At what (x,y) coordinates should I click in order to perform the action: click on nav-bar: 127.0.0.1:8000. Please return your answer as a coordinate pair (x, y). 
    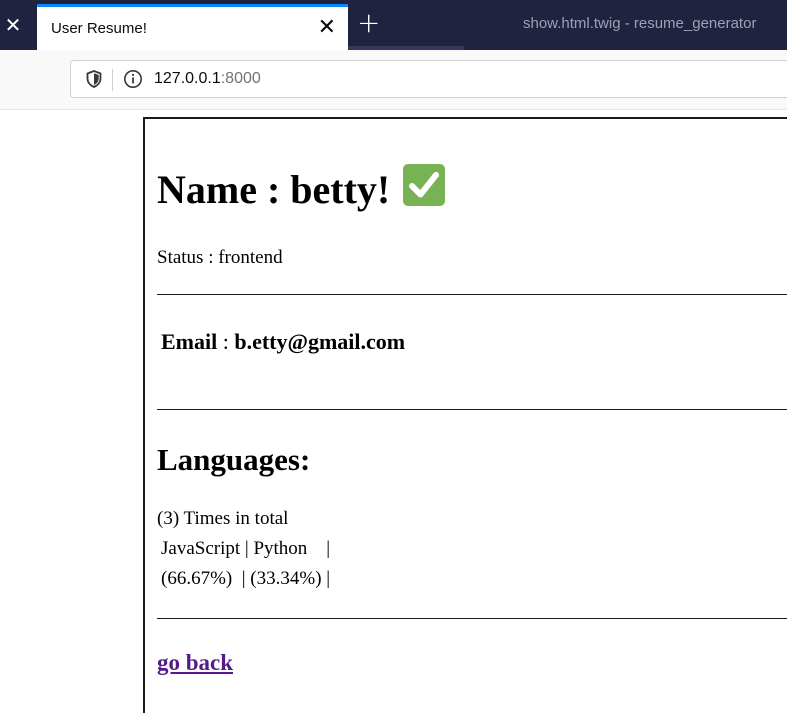
    Looking at the image, I should click on (393, 80).